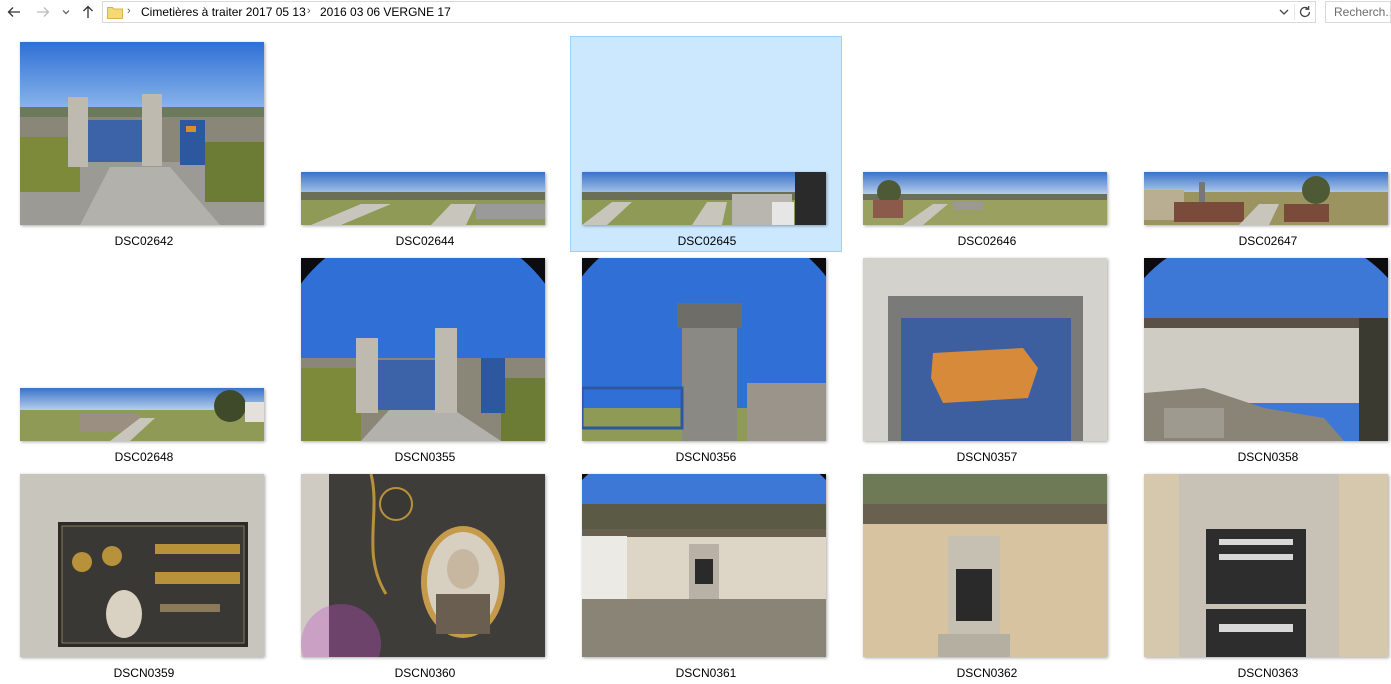  I want to click on file-item-dscn0360: DSCN0360, so click(425, 576).